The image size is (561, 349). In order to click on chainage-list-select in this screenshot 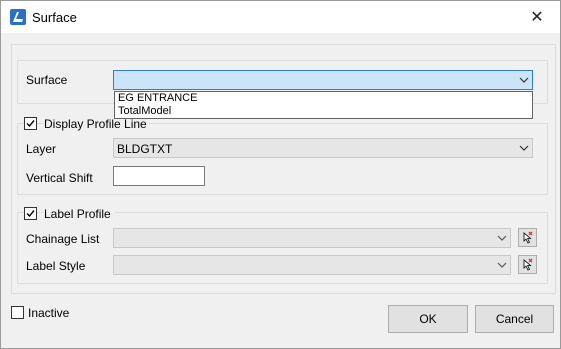, I will do `click(312, 238)`.